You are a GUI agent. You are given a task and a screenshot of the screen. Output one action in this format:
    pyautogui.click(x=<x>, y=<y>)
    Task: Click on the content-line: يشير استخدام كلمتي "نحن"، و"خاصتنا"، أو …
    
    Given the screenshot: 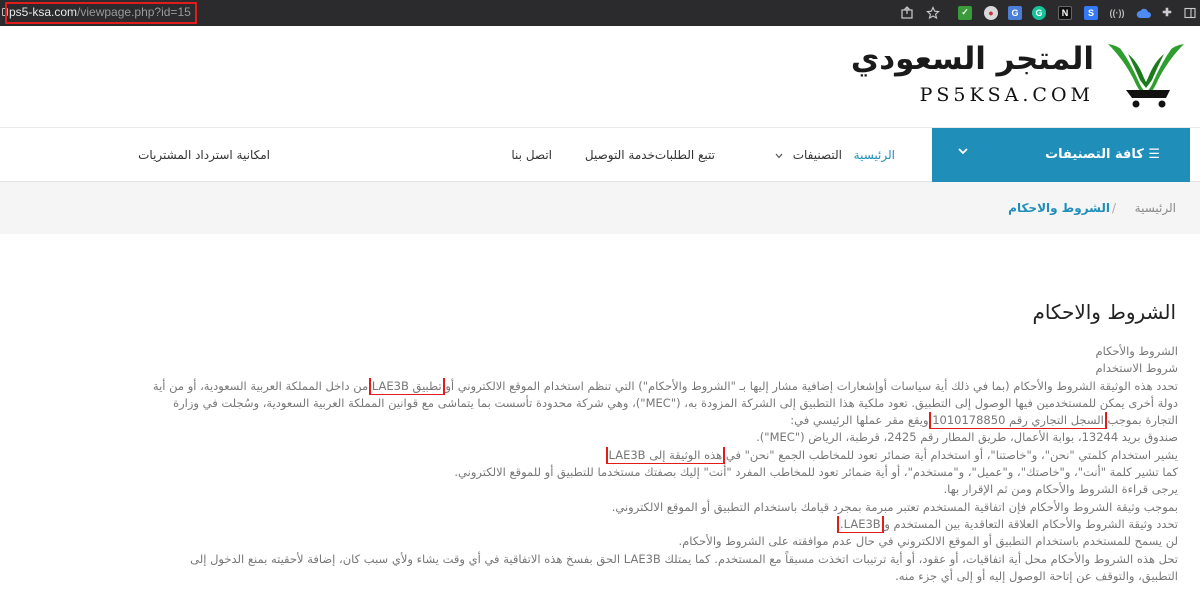 What is the action you would take?
    pyautogui.click(x=663, y=455)
    